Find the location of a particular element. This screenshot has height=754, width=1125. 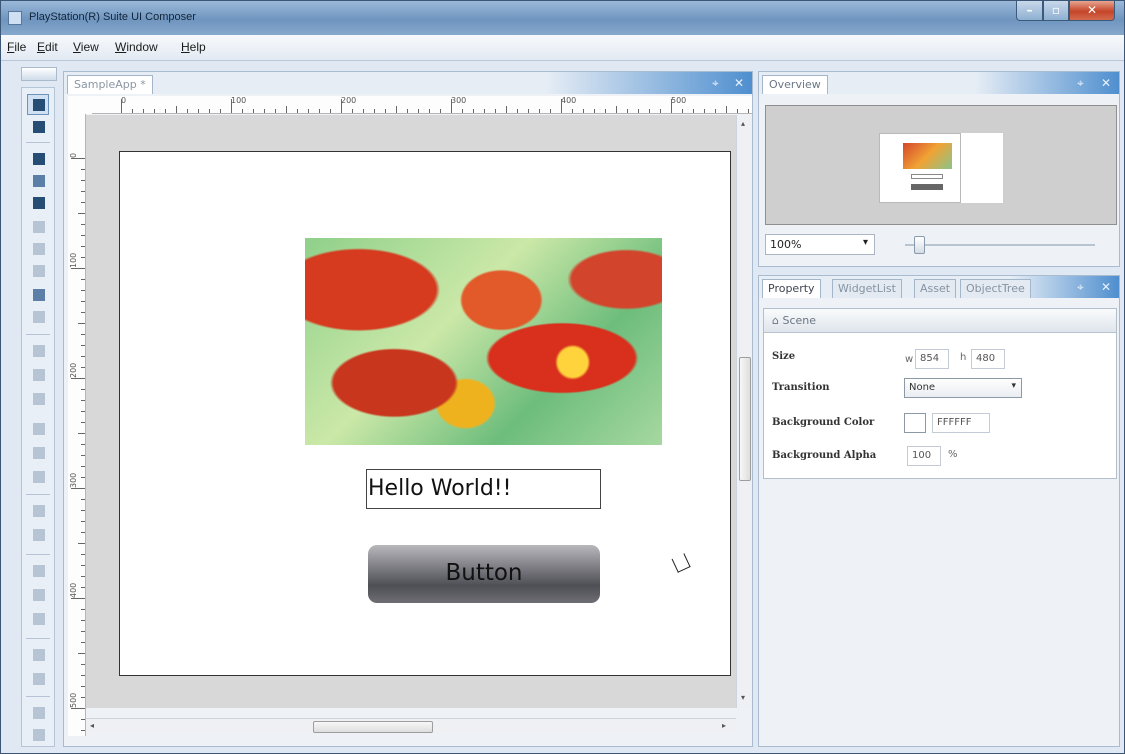

same-width-button is located at coordinates (38, 570).